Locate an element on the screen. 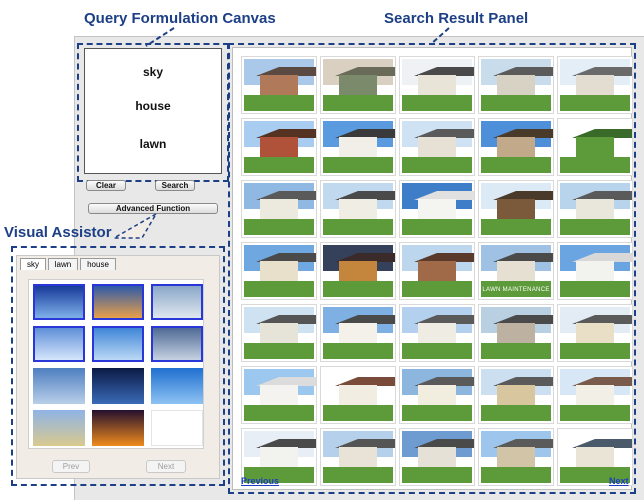 The width and height of the screenshot is (644, 500). query-formulation-canvas: sky house lawn is located at coordinates (153, 111).